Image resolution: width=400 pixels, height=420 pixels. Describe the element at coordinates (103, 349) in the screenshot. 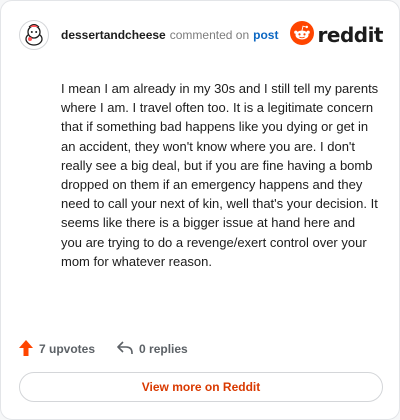

I see `comment-actions: 7 upvotes 0 replies` at that location.